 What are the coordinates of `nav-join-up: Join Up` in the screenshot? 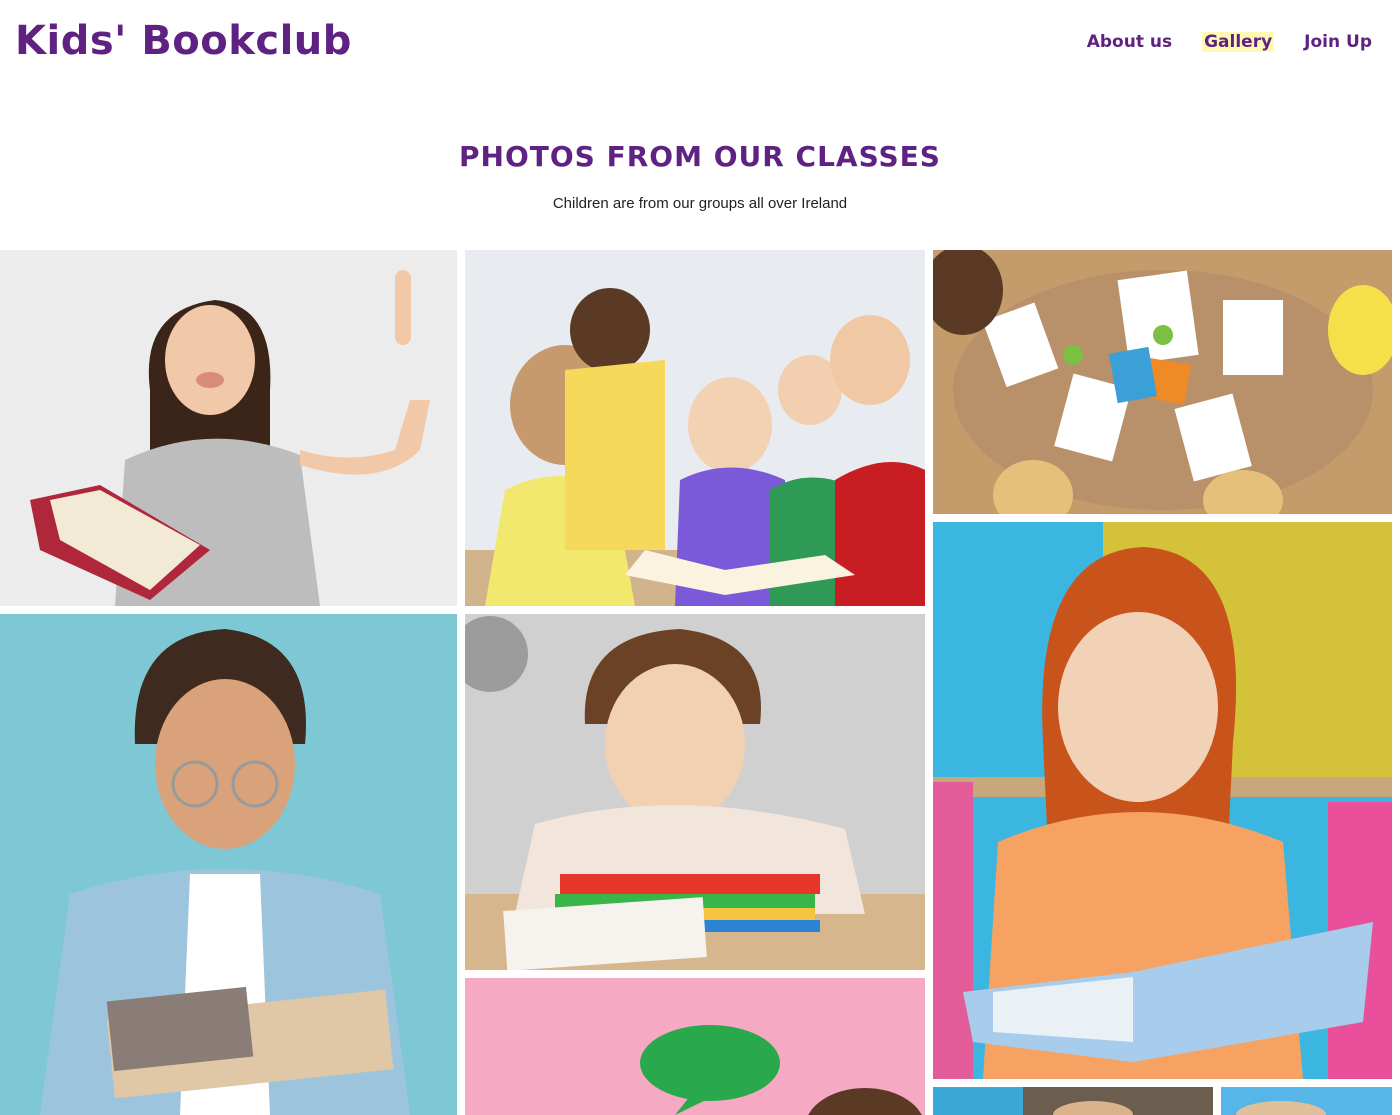 It's located at (1338, 42).